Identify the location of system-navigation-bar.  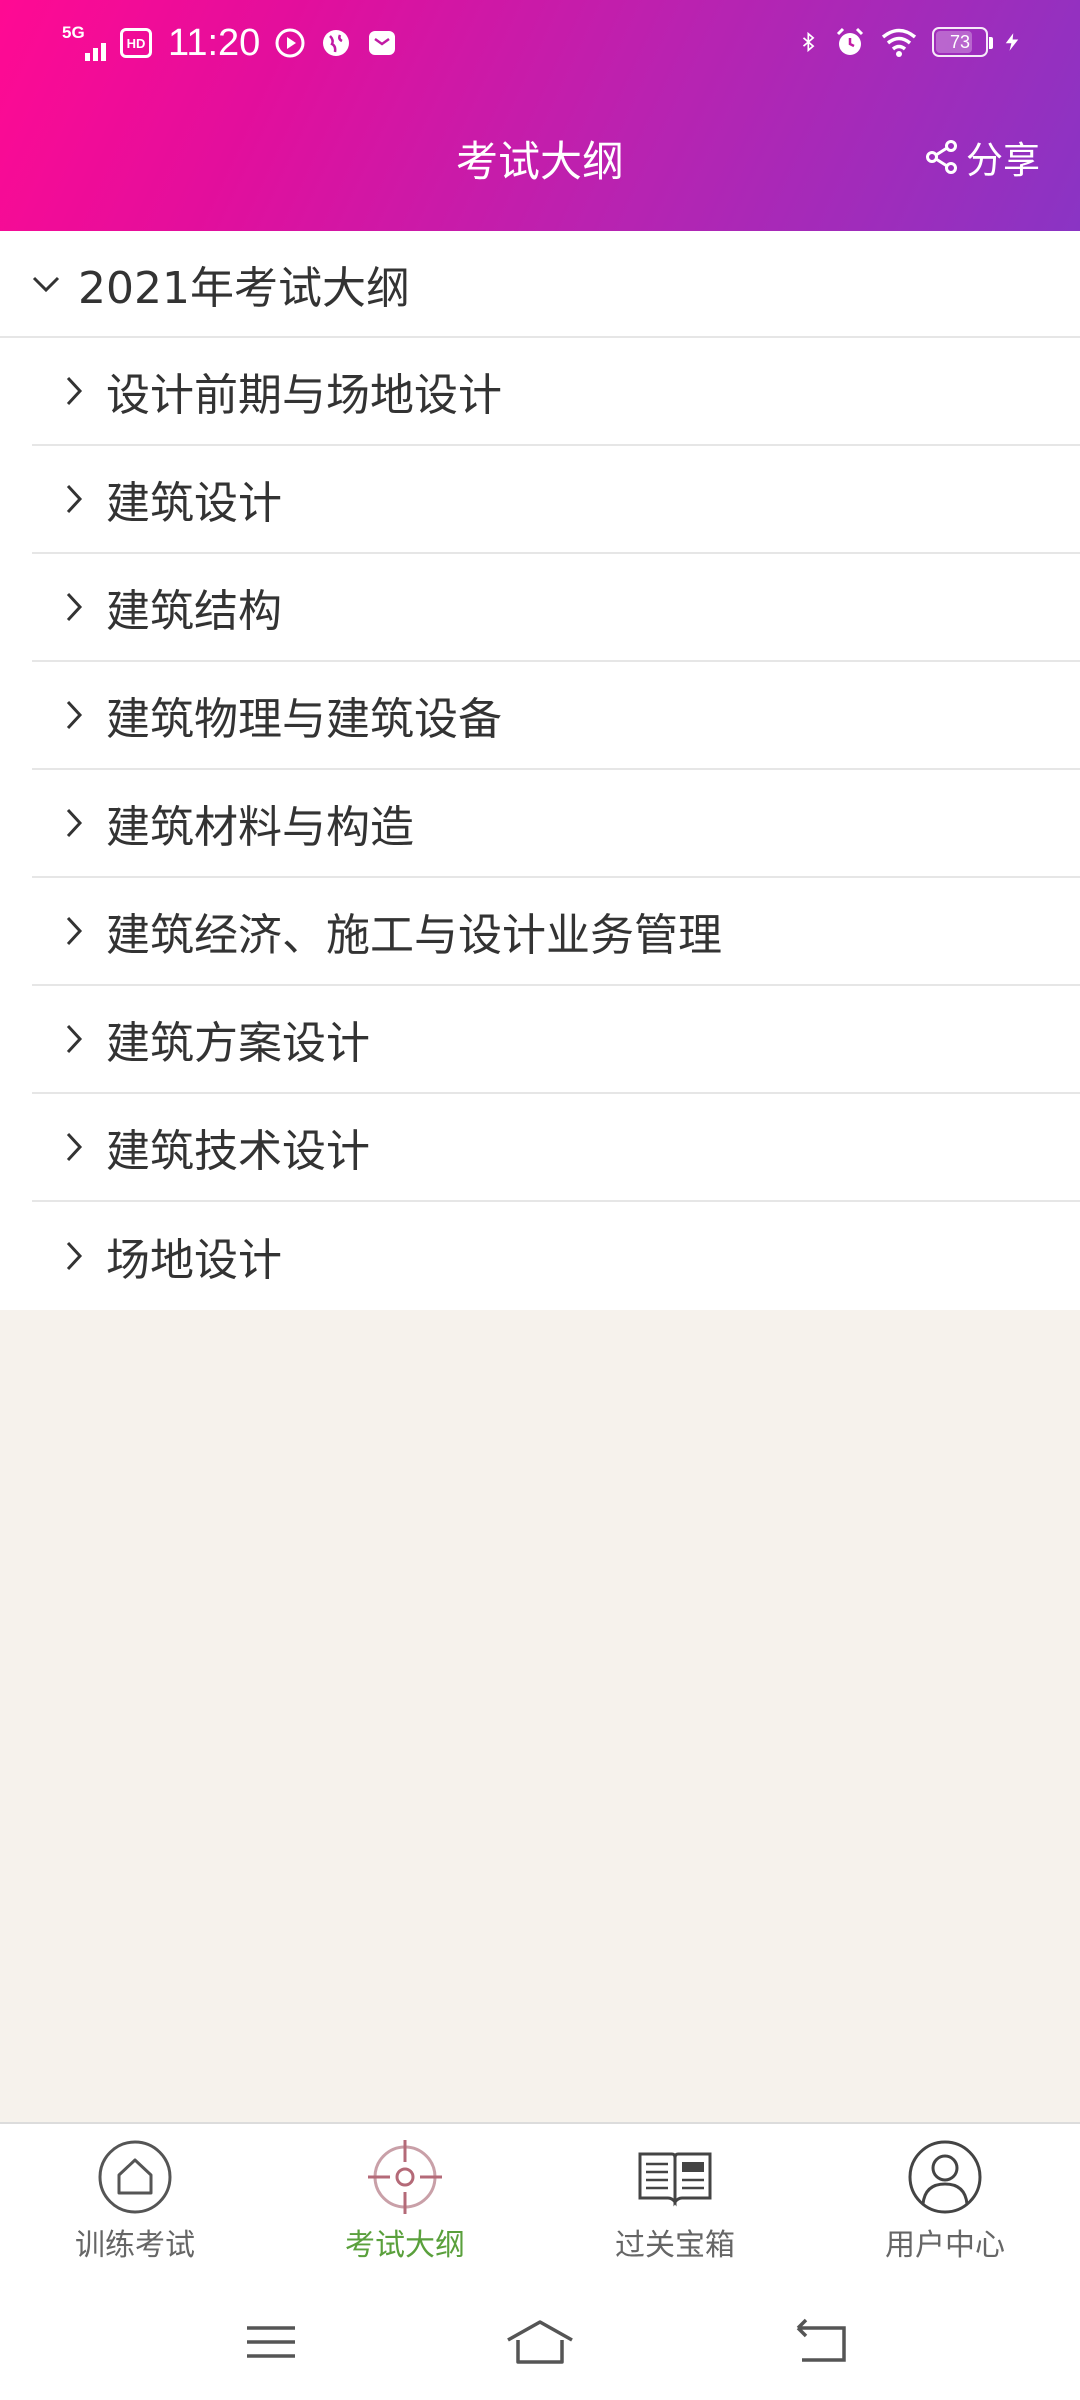
(540, 2341).